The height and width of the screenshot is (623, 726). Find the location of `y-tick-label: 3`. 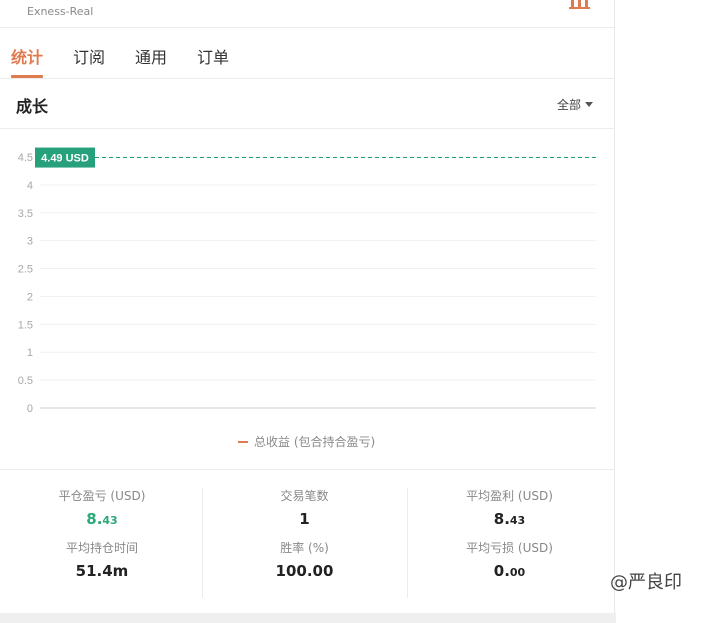

y-tick-label: 3 is located at coordinates (30, 242).